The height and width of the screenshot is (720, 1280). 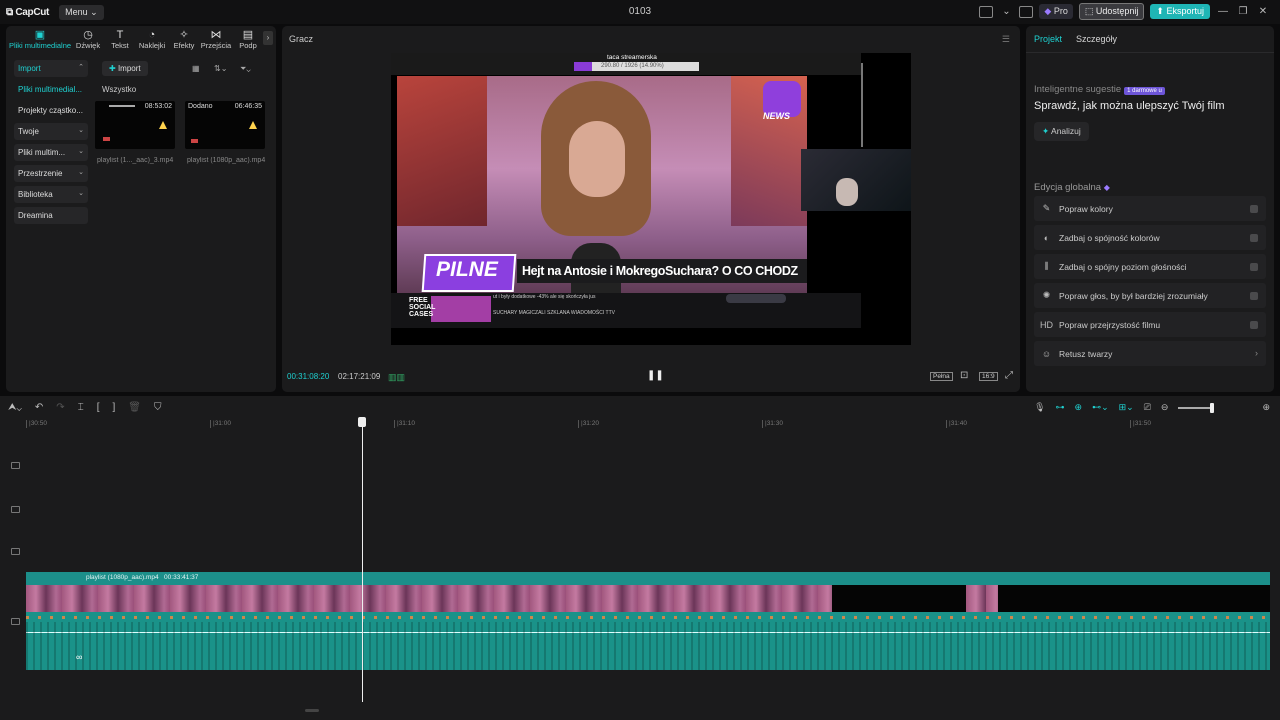 What do you see at coordinates (39, 407) in the screenshot?
I see `undo-icon: ↶` at bounding box center [39, 407].